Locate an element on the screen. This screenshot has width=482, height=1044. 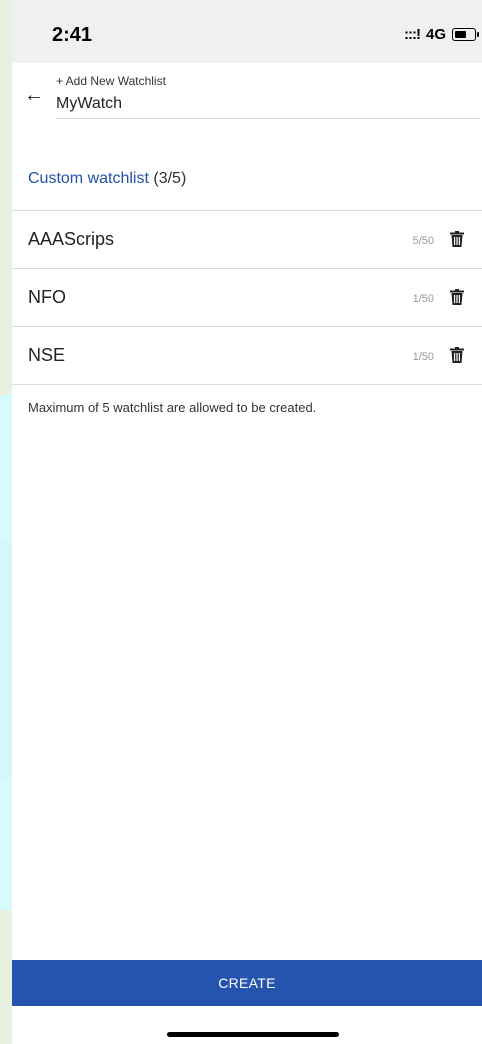
network-label: 4G is located at coordinates (435, 34).